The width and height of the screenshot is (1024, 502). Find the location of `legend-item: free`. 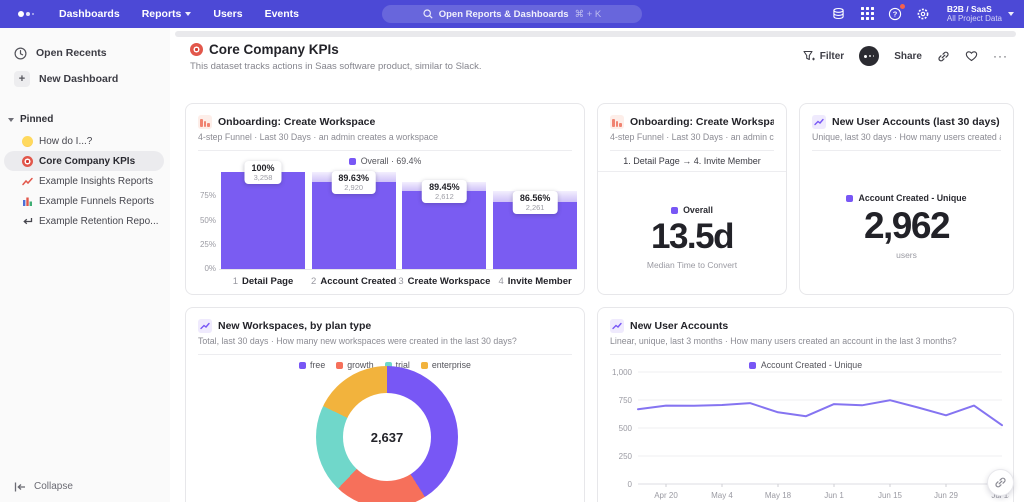

legend-item: free is located at coordinates (312, 365).